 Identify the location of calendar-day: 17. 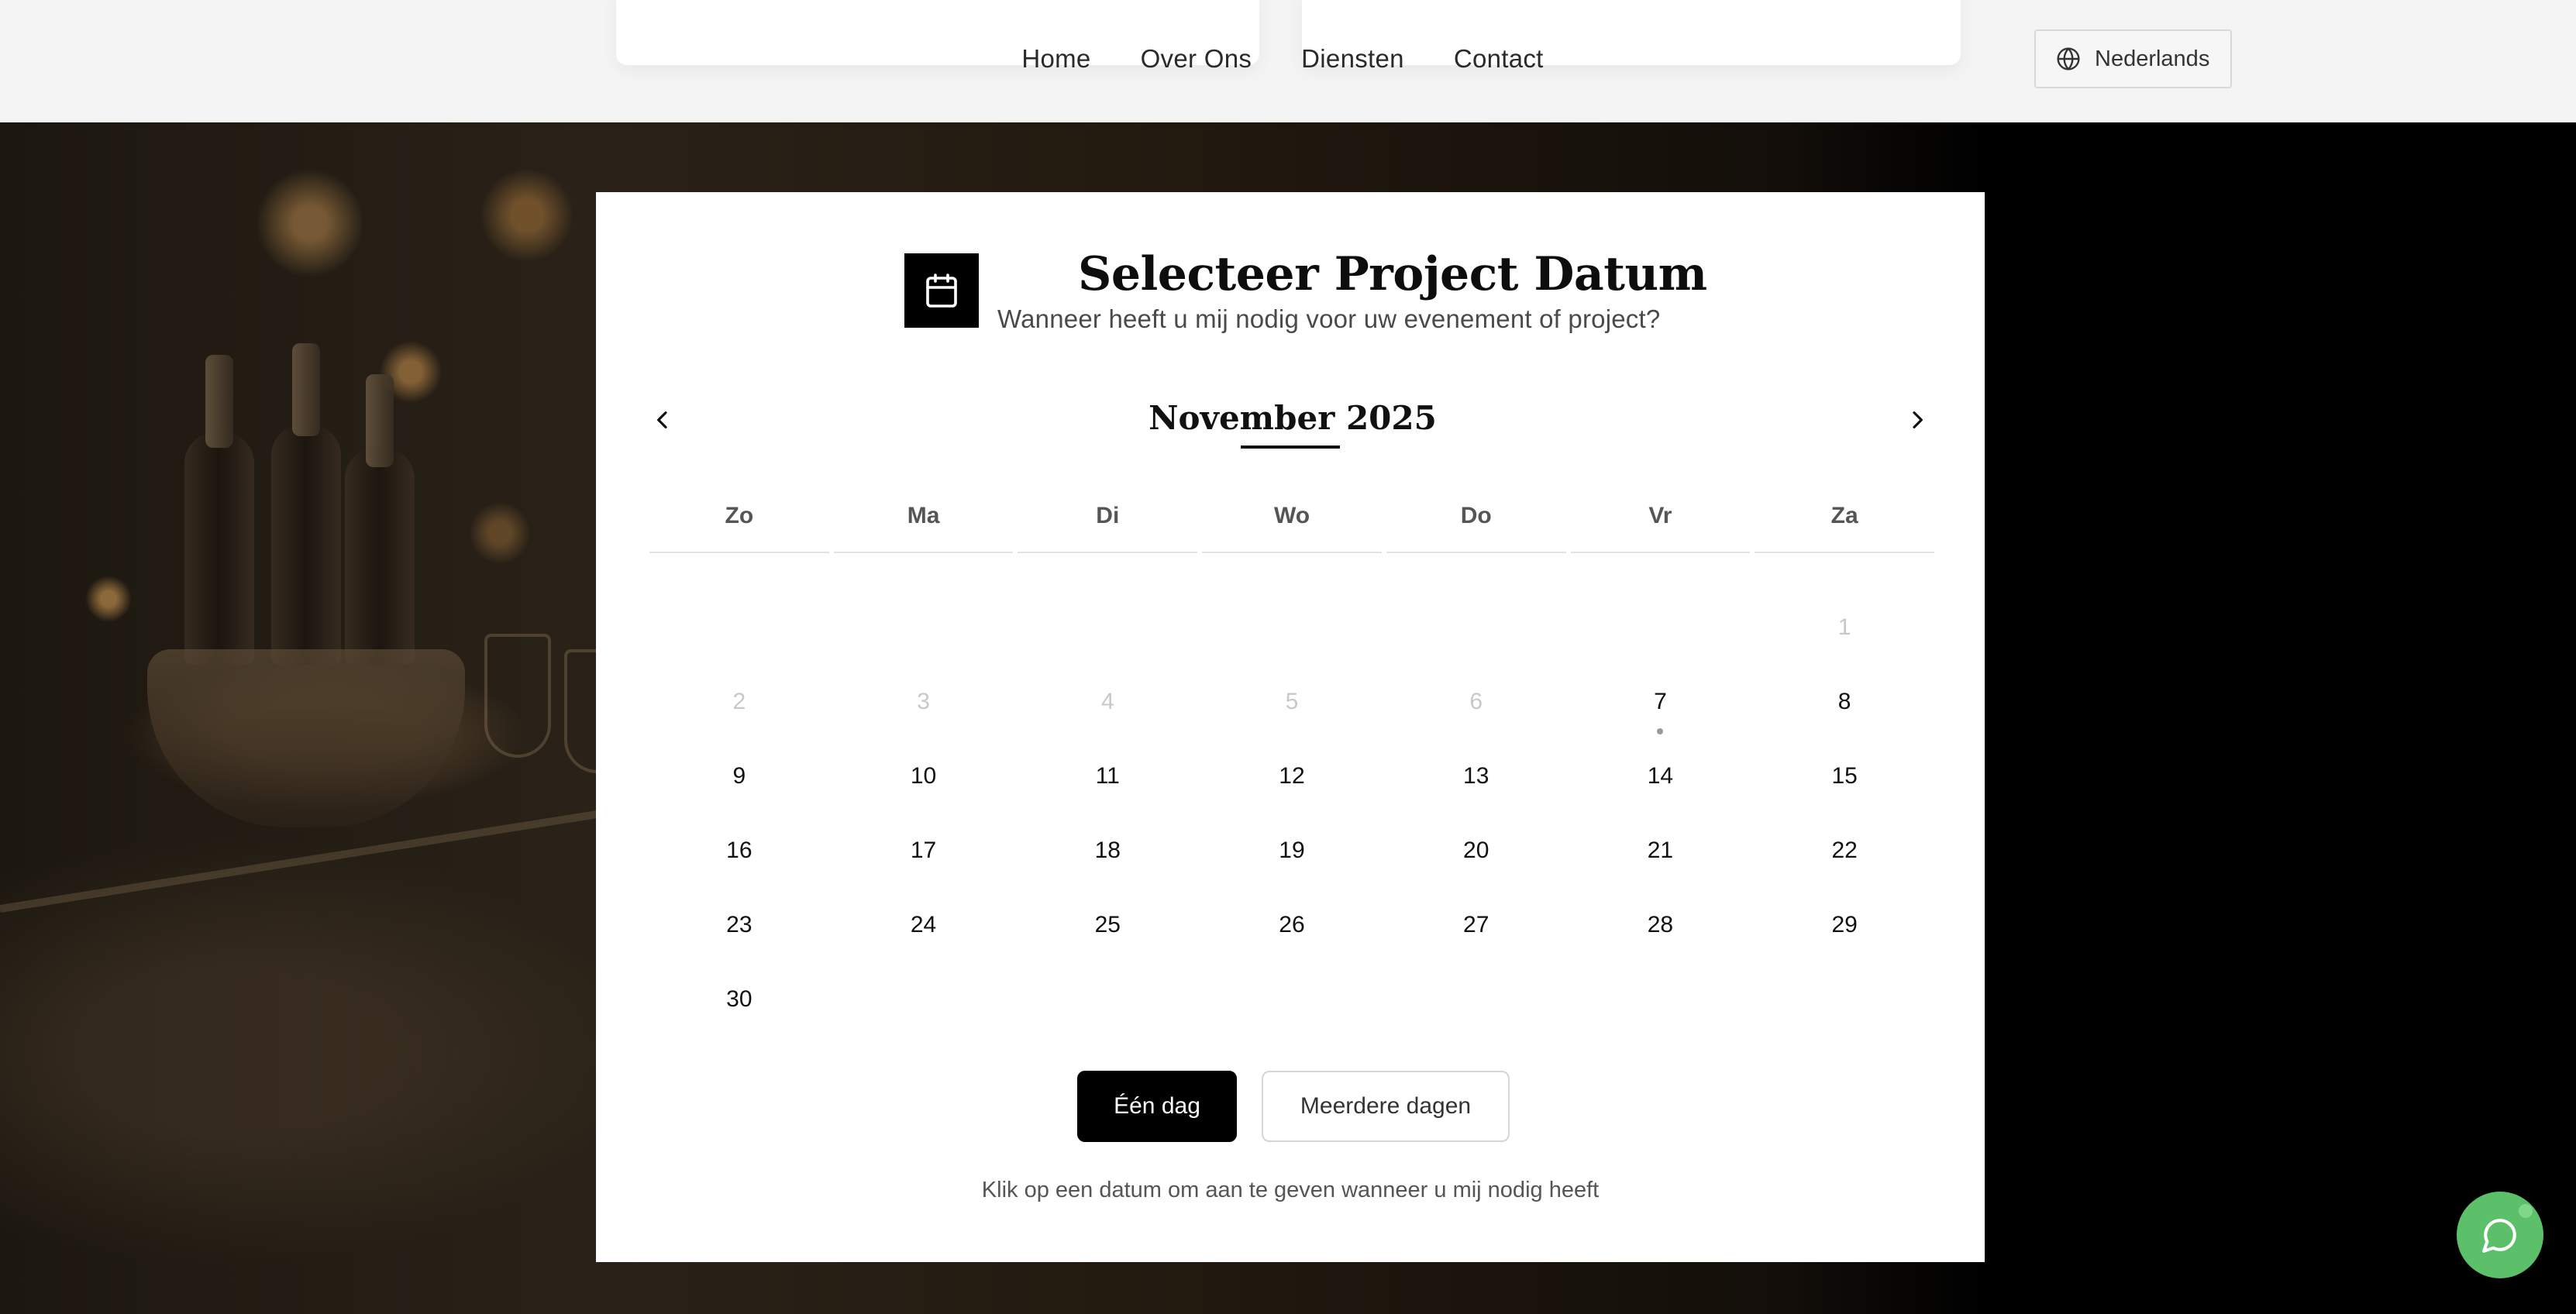
(924, 855).